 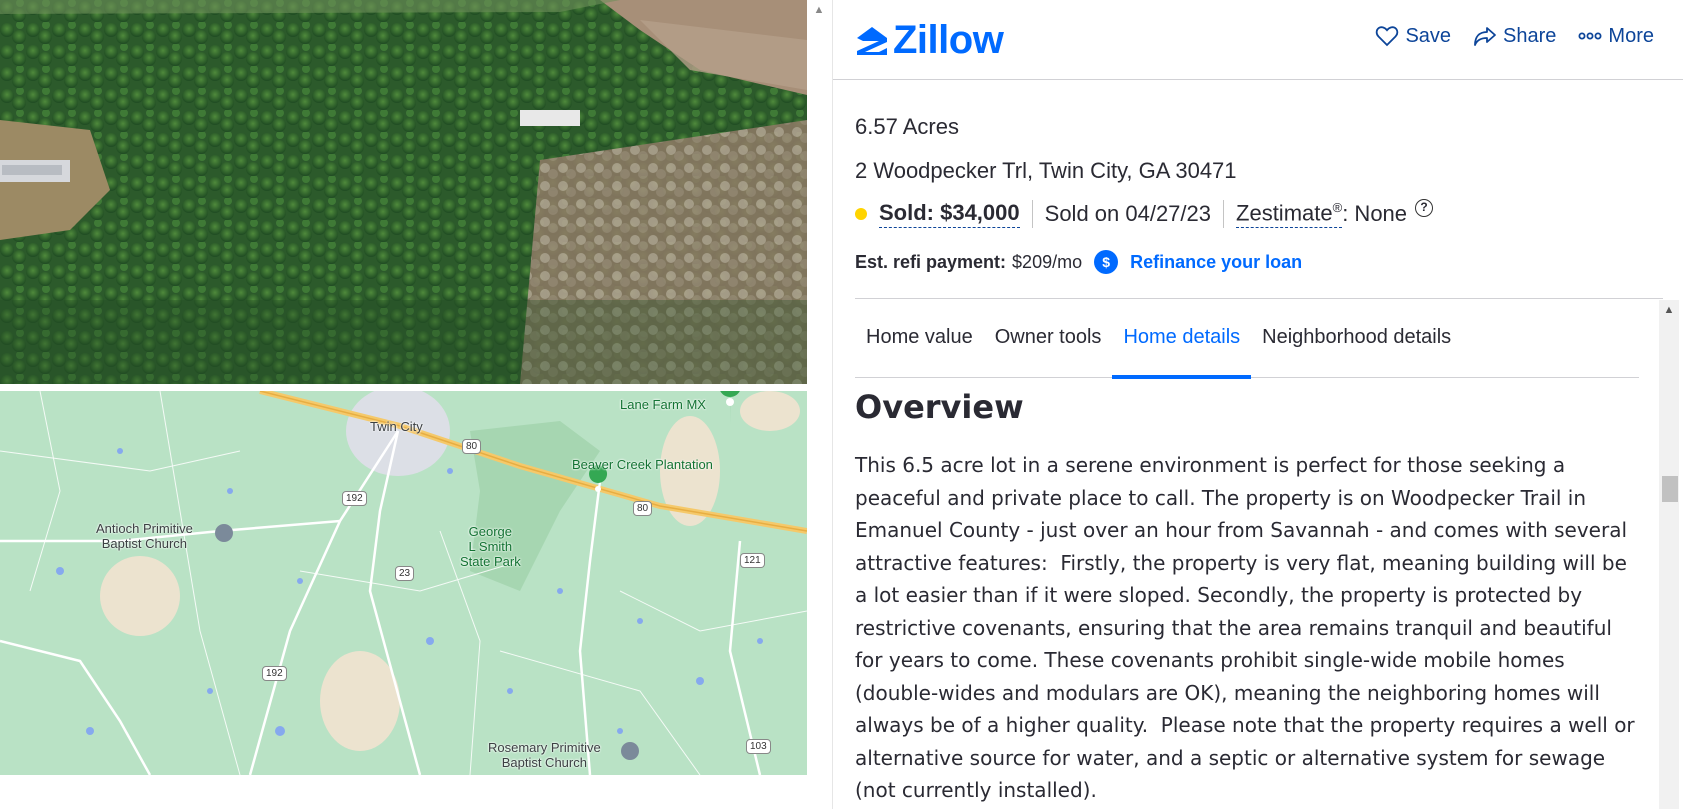 I want to click on route-shield: 103, so click(x=758, y=746).